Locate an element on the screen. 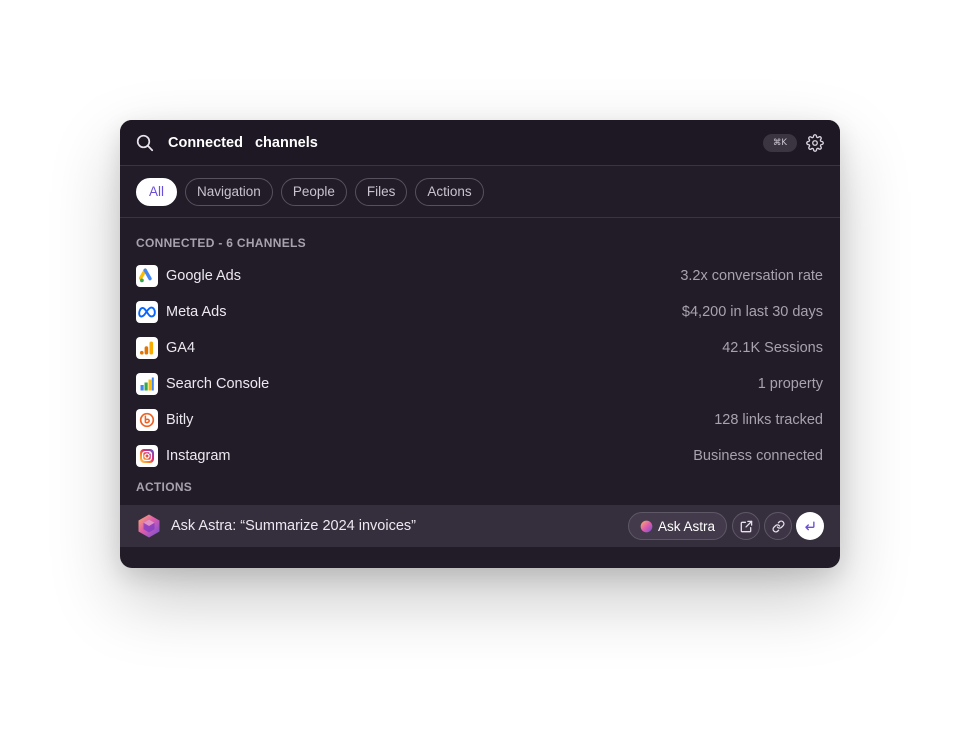 The height and width of the screenshot is (749, 969). list-item-ga4: GA4 42.1K Sessions is located at coordinates (480, 348).